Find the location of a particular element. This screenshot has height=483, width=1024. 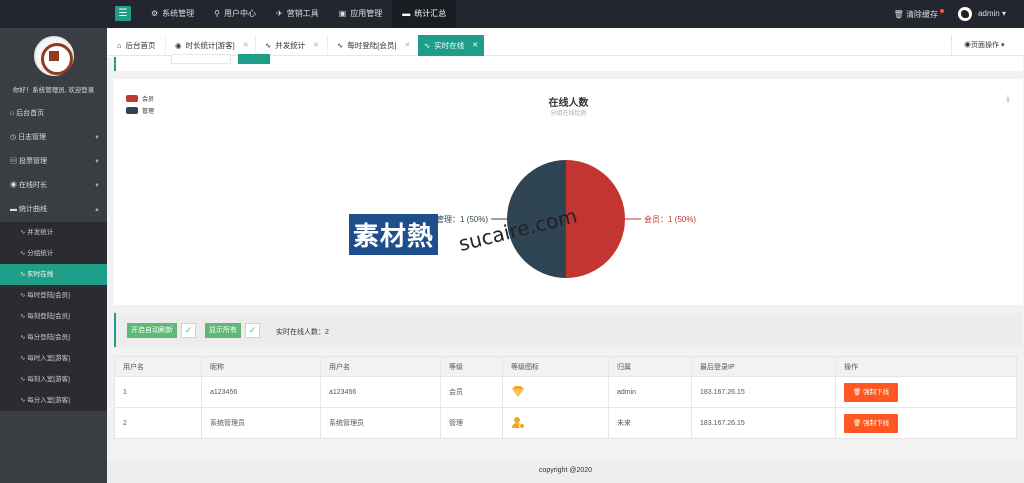

sidebar-subitem-hourly-guest: ∿ 每时入室[游客] is located at coordinates (53, 358).